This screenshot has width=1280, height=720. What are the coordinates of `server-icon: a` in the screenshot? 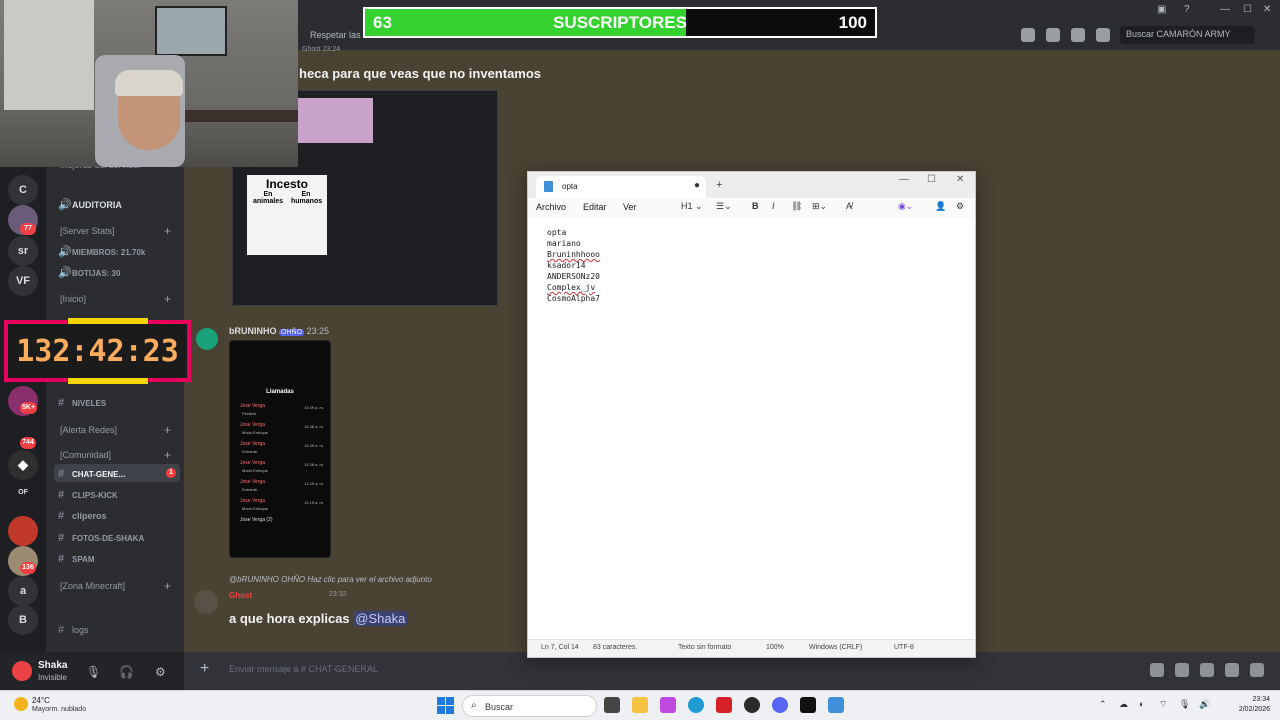 It's located at (23, 591).